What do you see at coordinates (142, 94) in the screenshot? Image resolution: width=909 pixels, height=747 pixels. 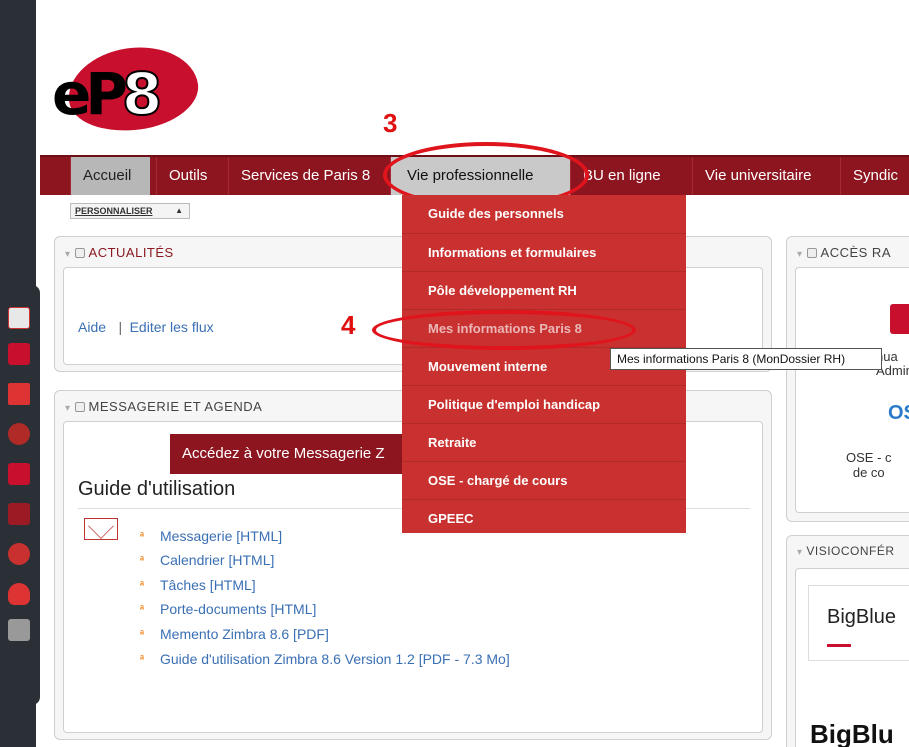 I see `logo-digit-8: 8` at bounding box center [142, 94].